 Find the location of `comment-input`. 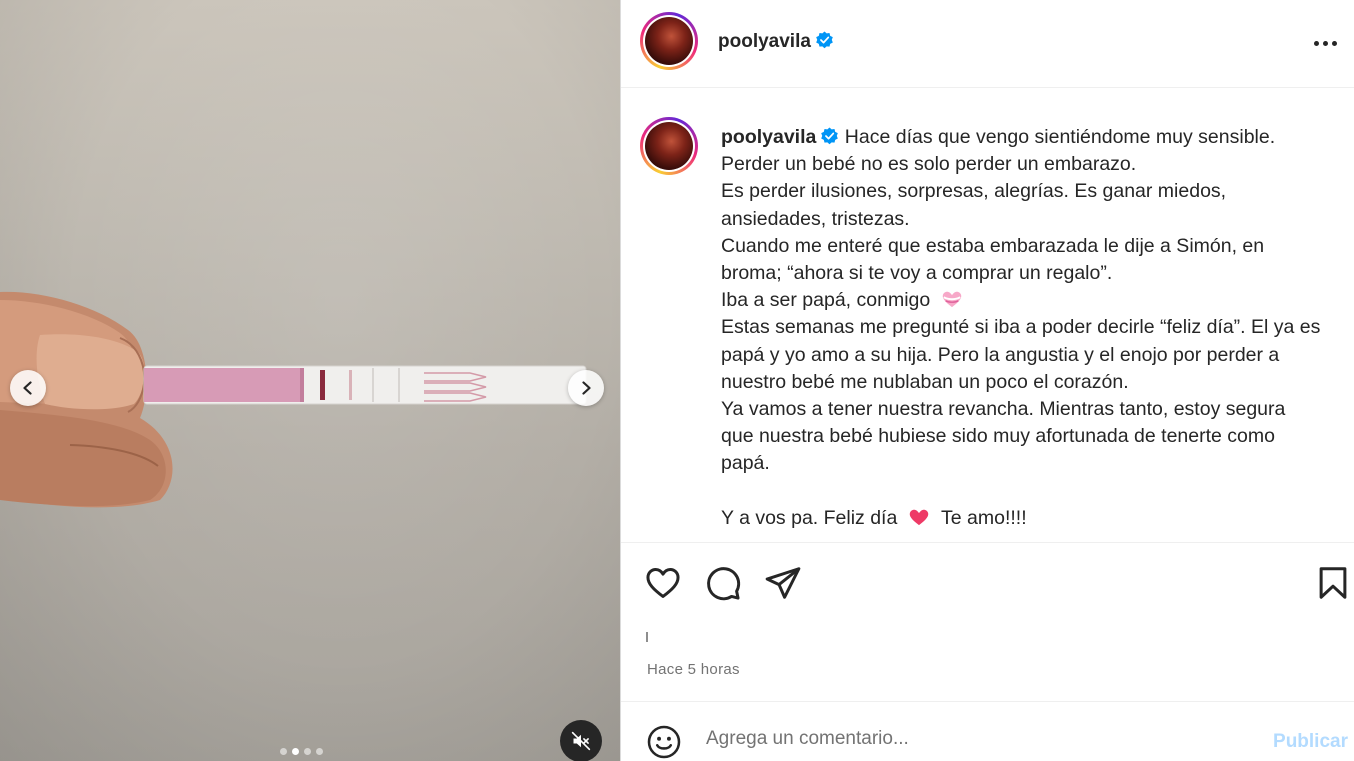

comment-input is located at coordinates (966, 739).